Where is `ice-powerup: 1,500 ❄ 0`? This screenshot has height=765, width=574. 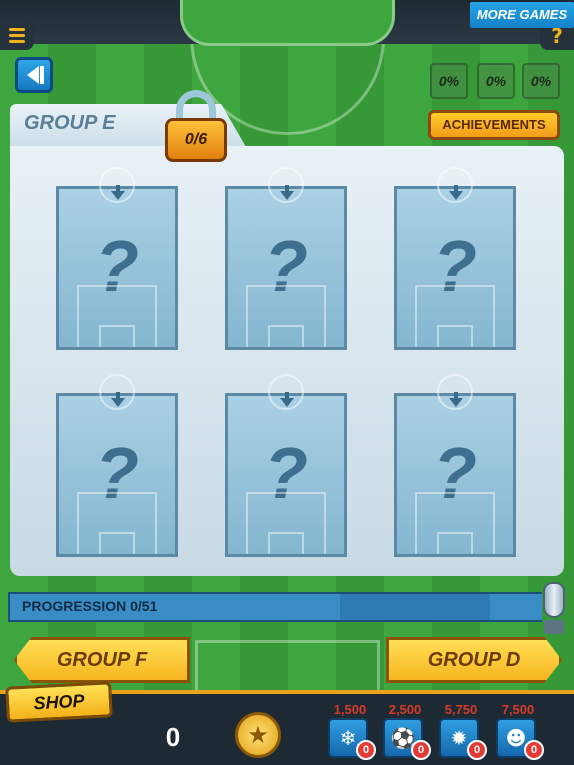
ice-powerup: 1,500 ❄ 0 is located at coordinates (351, 732).